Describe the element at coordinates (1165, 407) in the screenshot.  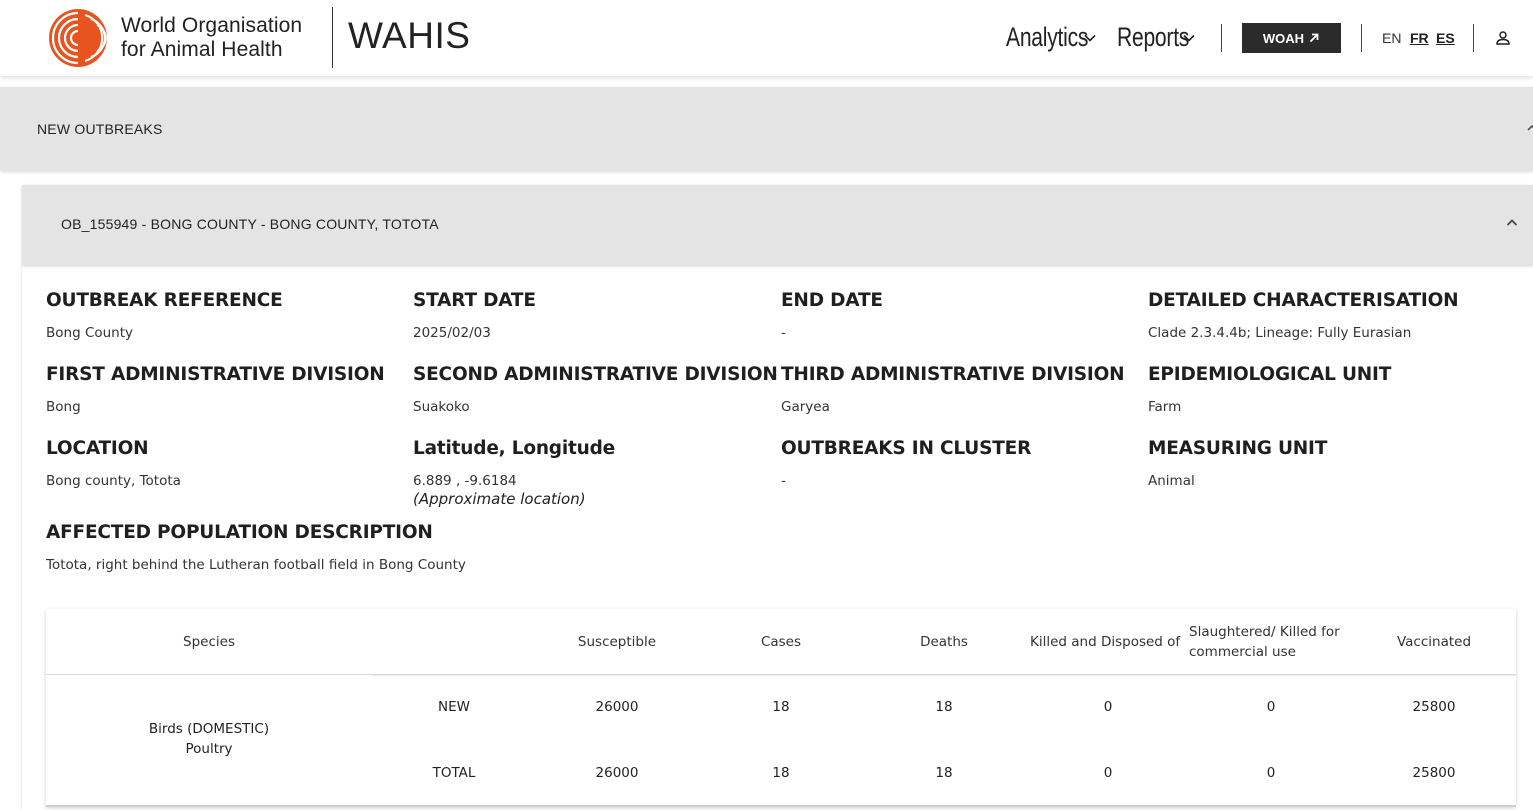
I see `epidemiological-unit-value: Farm` at that location.